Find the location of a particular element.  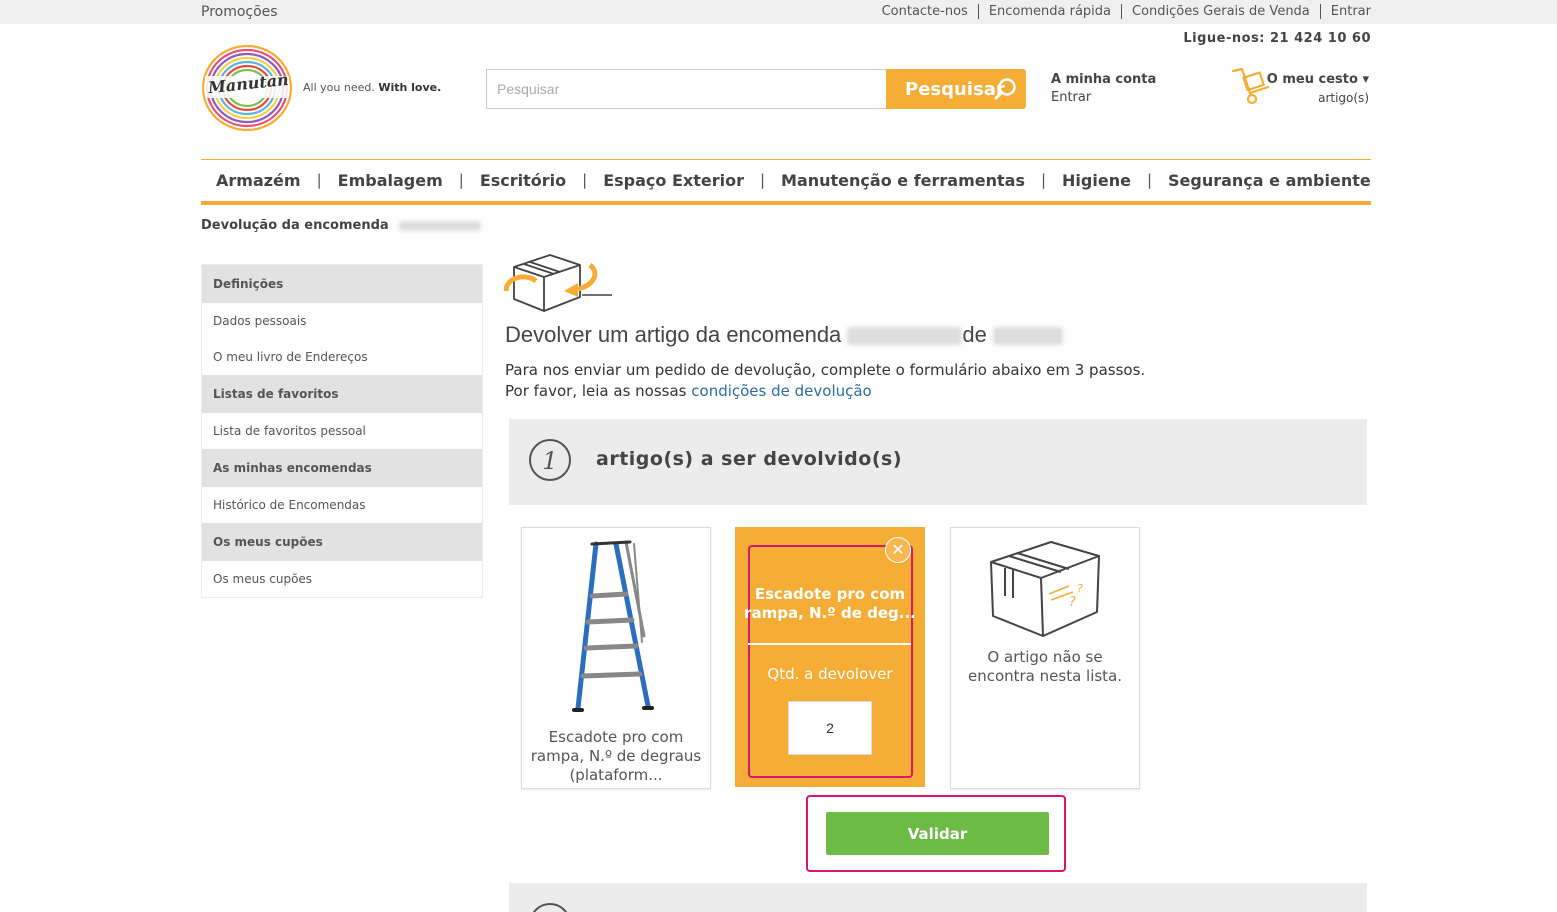

step-2-number is located at coordinates (550, 907).